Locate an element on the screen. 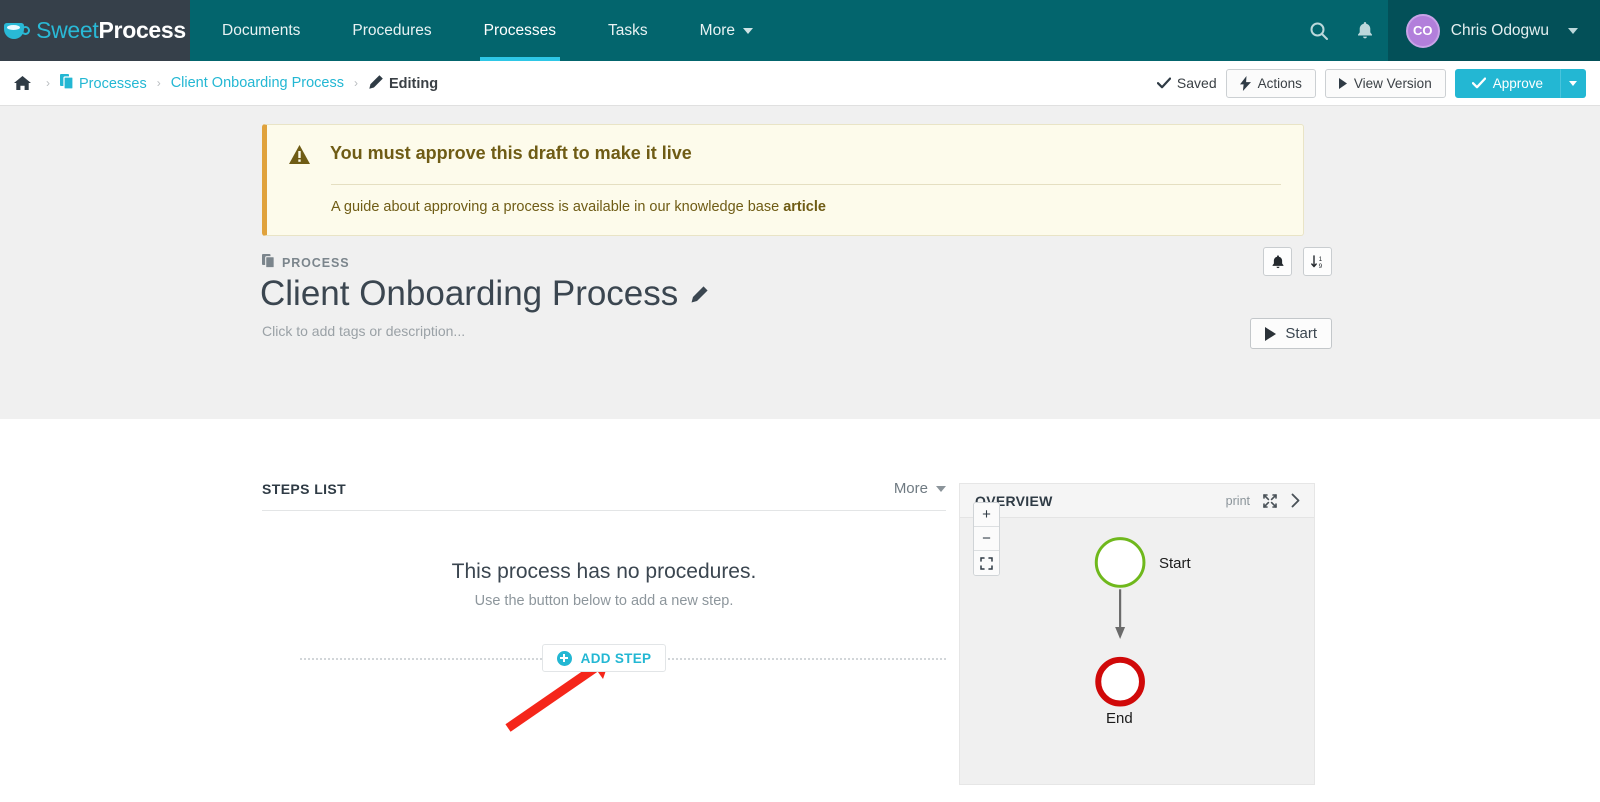 Image resolution: width=1600 pixels, height=802 pixels. user-name: Chris Odogwu is located at coordinates (1499, 30).